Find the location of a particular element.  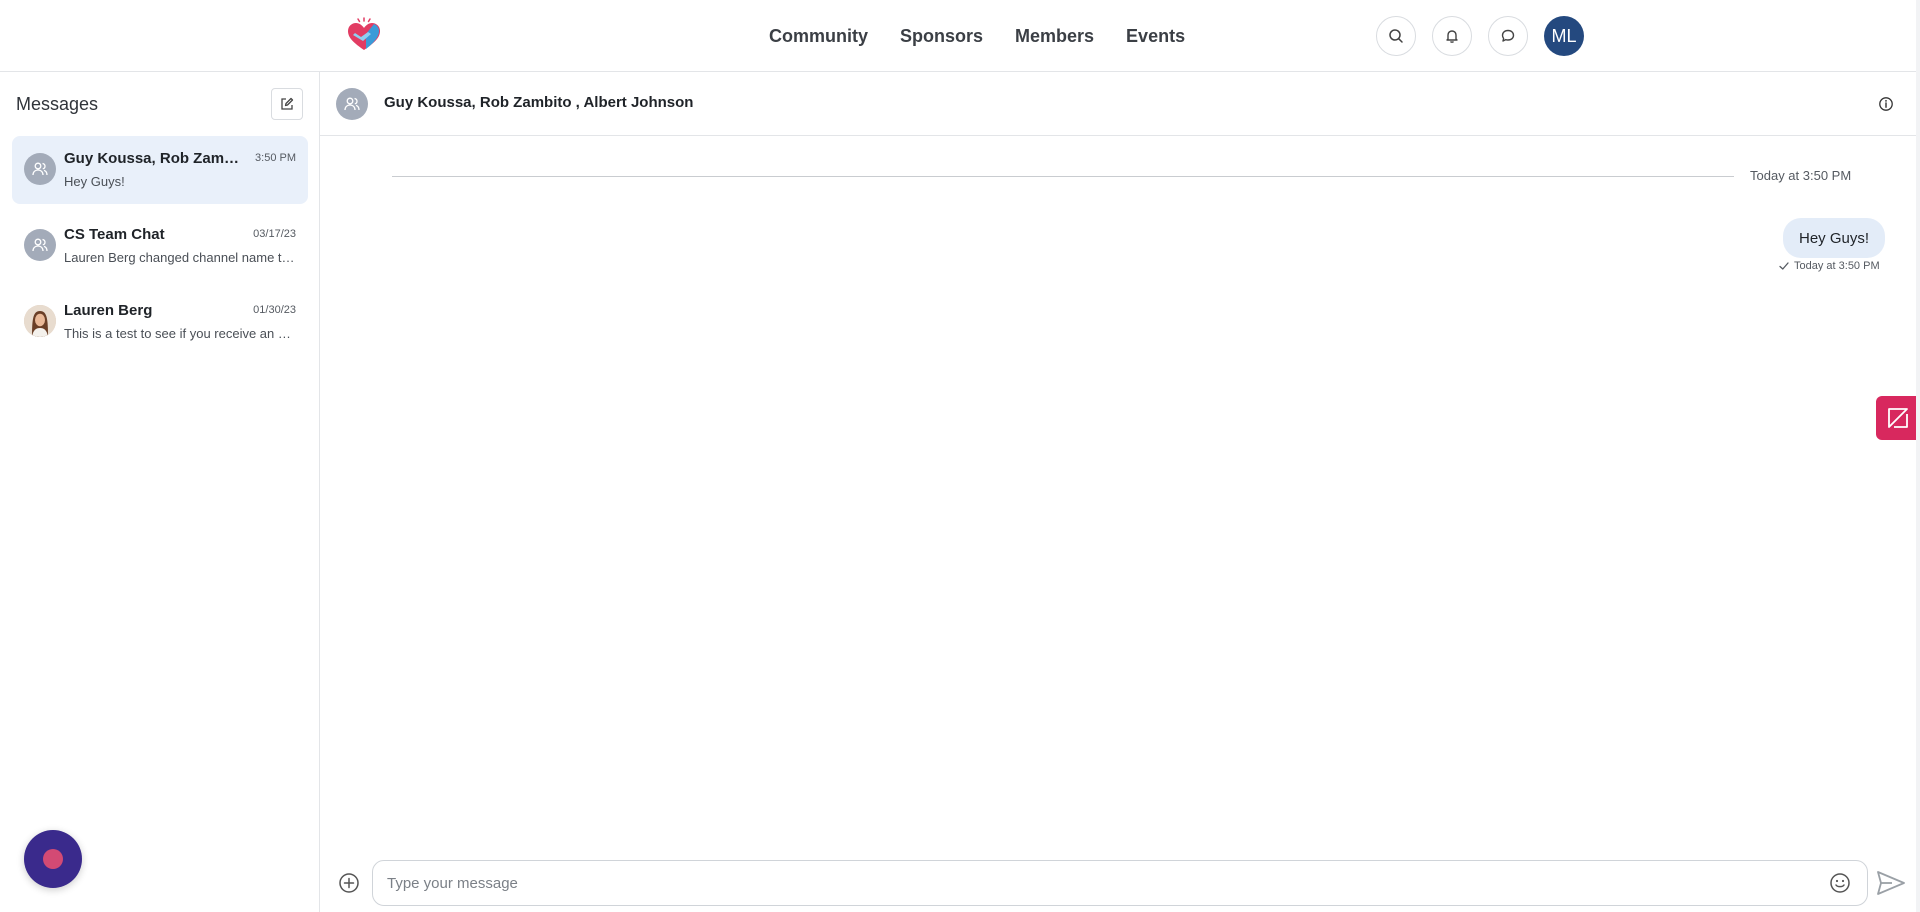

new-message-button is located at coordinates (287, 104).